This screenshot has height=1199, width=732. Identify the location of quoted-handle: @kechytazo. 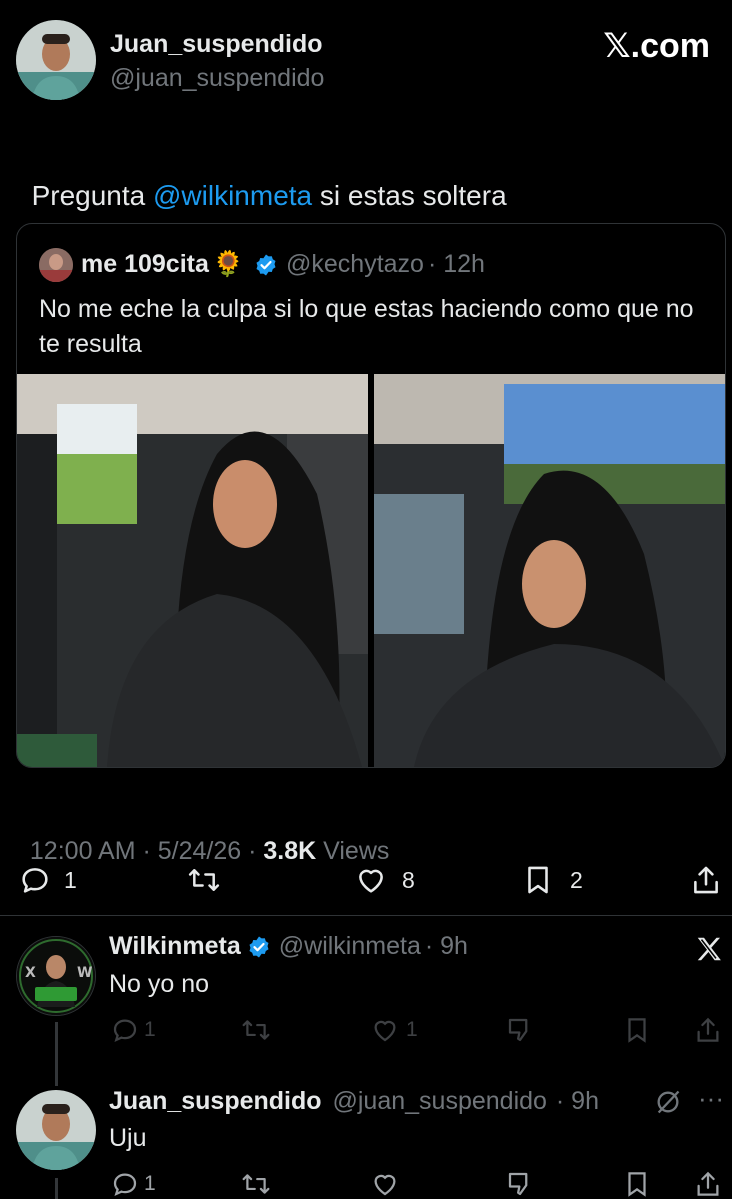
(355, 264).